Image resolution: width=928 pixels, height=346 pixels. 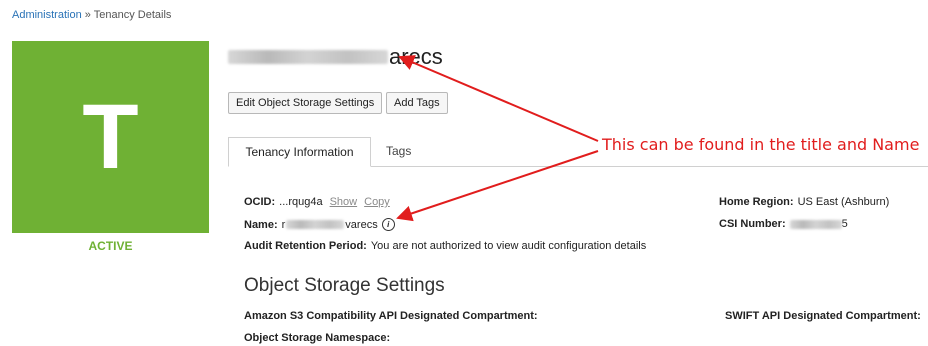 What do you see at coordinates (498, 98) in the screenshot?
I see `arrow-to-title` at bounding box center [498, 98].